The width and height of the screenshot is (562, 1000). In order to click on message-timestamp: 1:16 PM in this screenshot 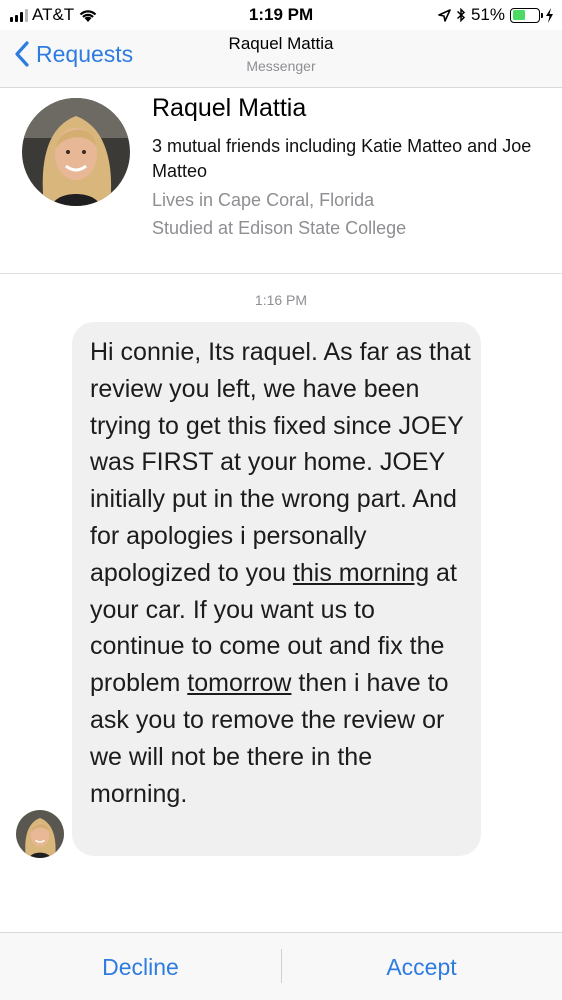, I will do `click(281, 300)`.